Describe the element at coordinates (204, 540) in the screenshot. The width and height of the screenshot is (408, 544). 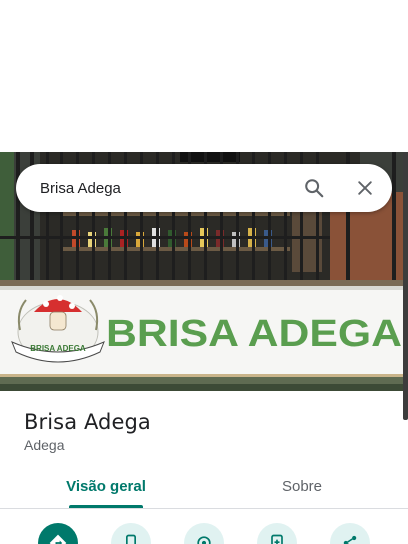
I see `location-icon` at that location.